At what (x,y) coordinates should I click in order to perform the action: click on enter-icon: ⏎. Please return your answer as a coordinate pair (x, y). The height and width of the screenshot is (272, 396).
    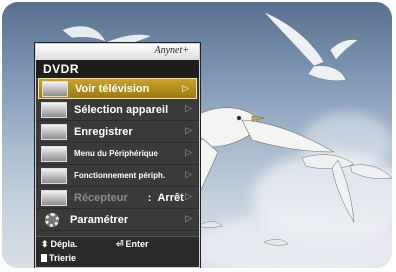
    Looking at the image, I should click on (120, 244).